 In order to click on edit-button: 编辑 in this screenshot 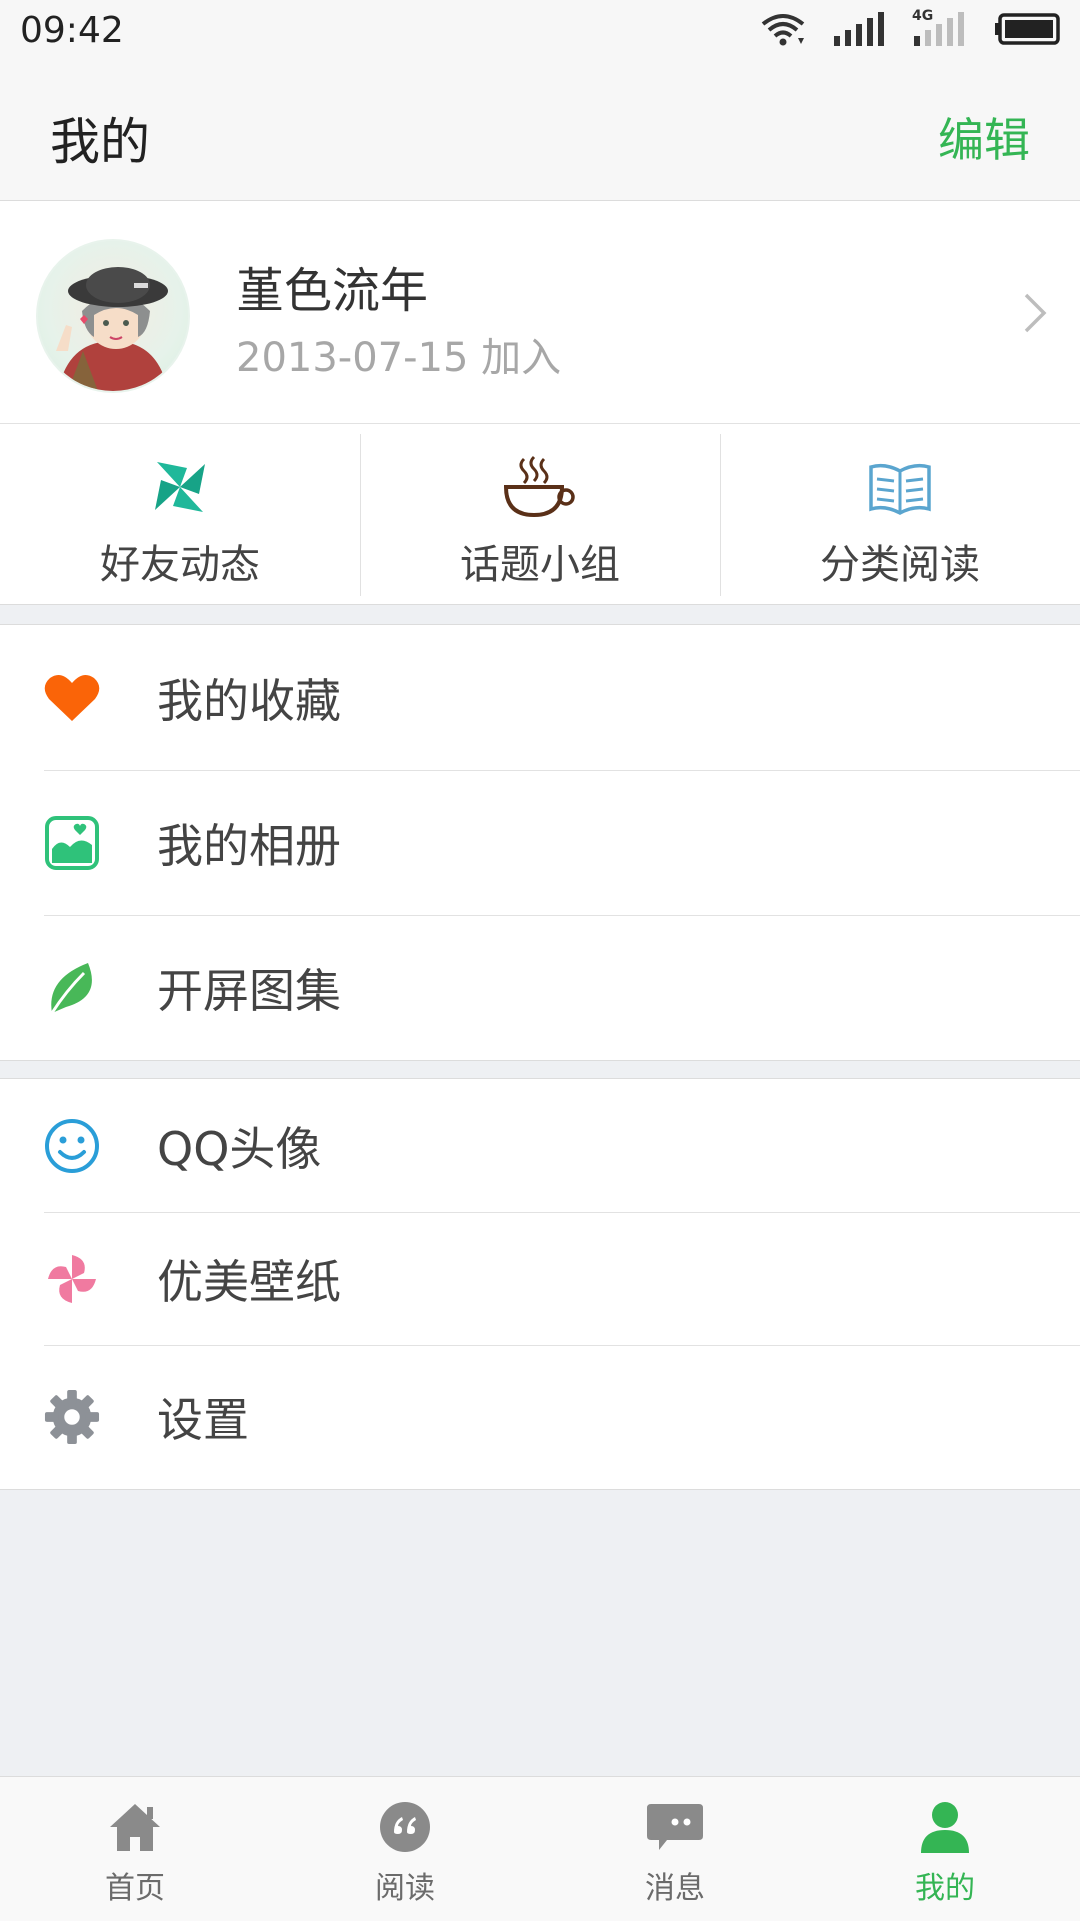, I will do `click(984, 137)`.